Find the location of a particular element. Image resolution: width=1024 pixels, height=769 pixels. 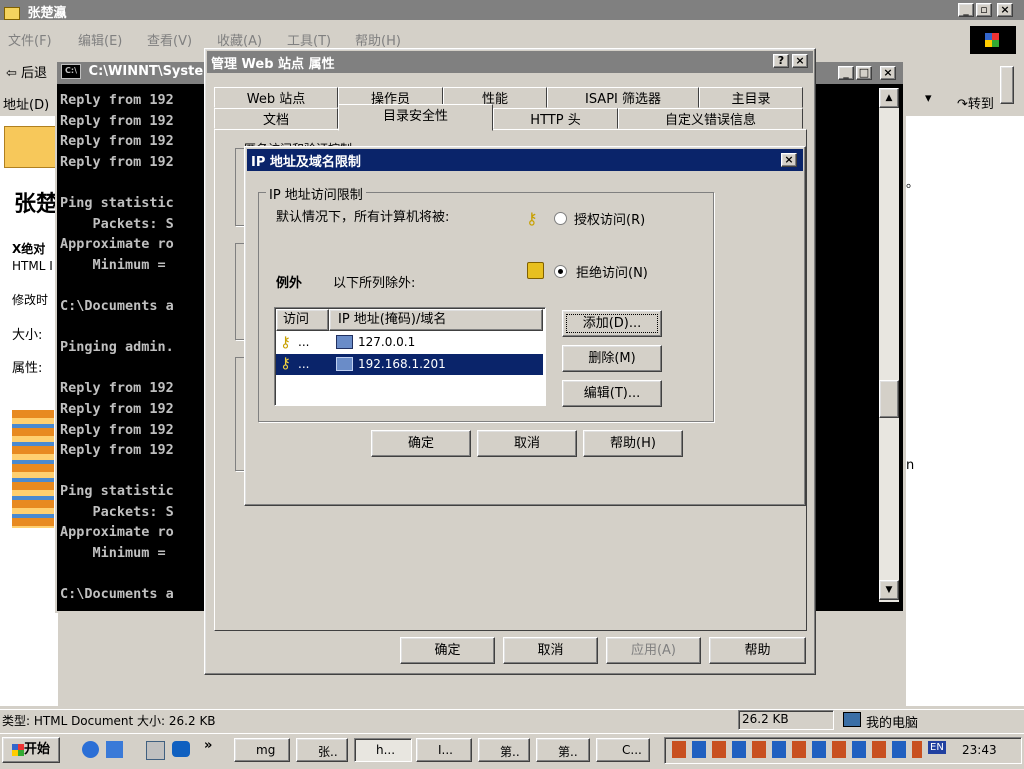

minimize-button: _ is located at coordinates (966, 10).